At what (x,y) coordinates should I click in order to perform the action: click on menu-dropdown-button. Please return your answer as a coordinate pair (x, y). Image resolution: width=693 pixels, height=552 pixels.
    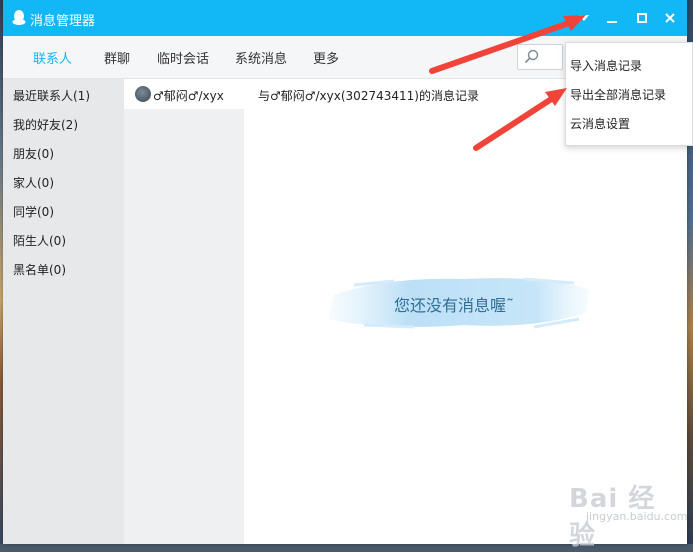
    Looking at the image, I should click on (584, 18).